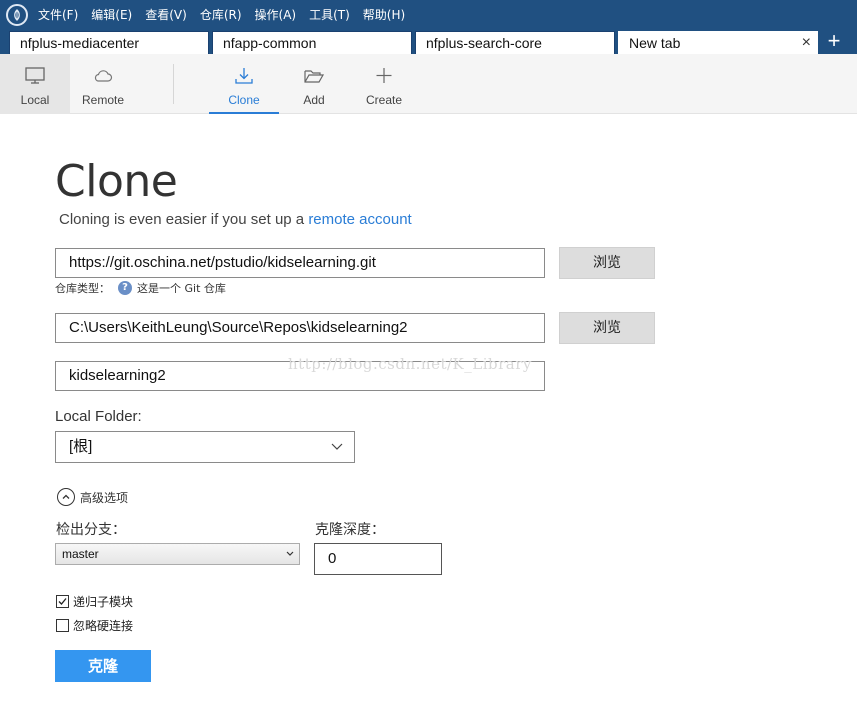 Image resolution: width=857 pixels, height=708 pixels. Describe the element at coordinates (62, 625) in the screenshot. I see `ignore-hardlinks-checkbox` at that location.